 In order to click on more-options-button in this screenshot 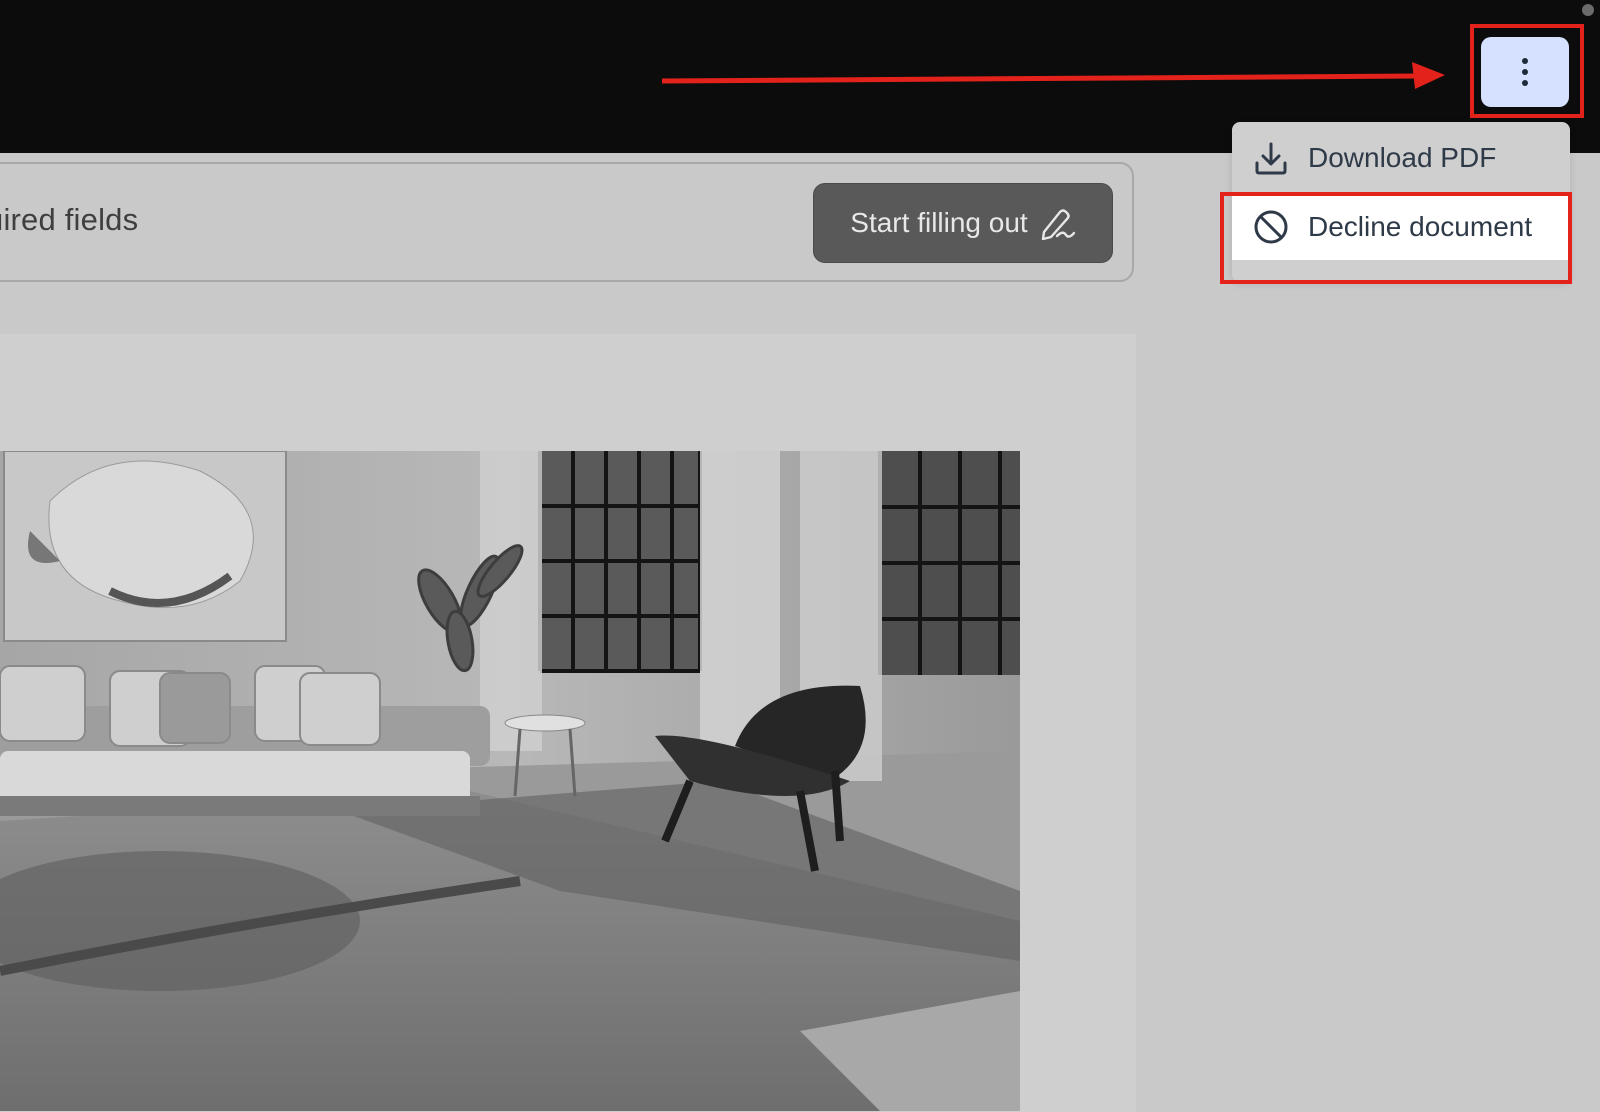, I will do `click(1525, 72)`.